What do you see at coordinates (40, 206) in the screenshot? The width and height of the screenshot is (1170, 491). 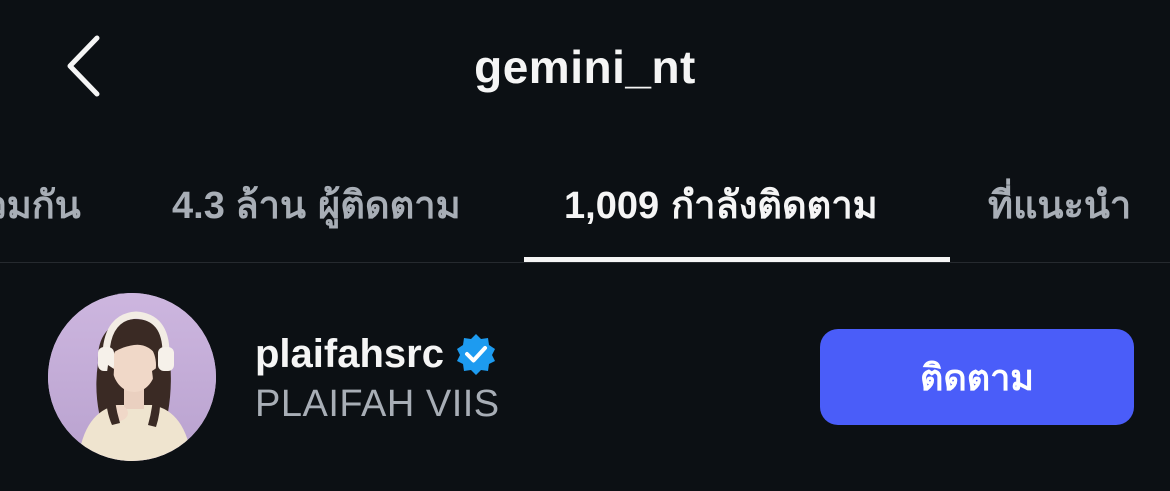 I see `tab-label: ร่วมกัน` at bounding box center [40, 206].